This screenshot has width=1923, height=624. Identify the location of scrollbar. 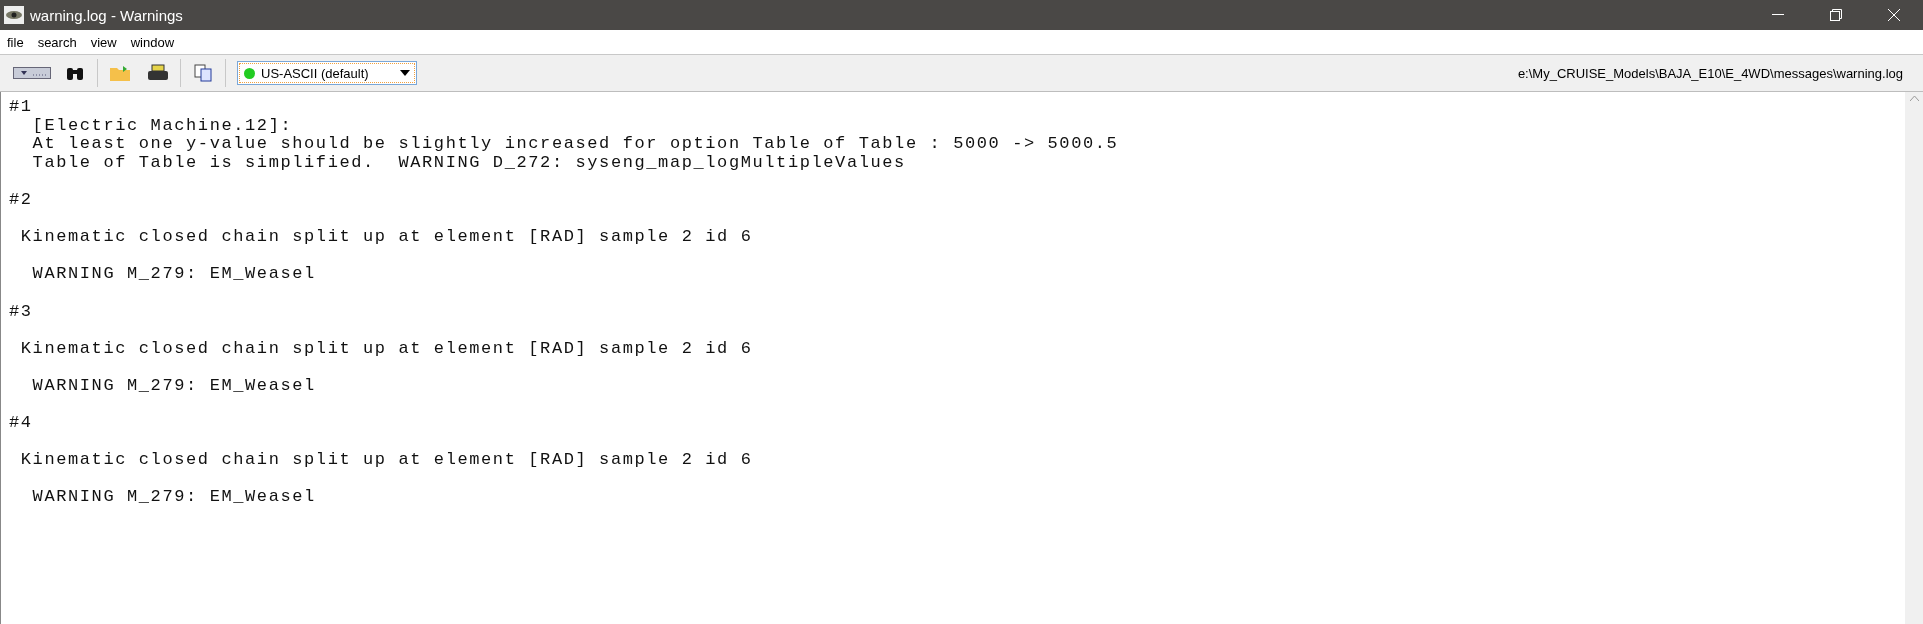
(1914, 358).